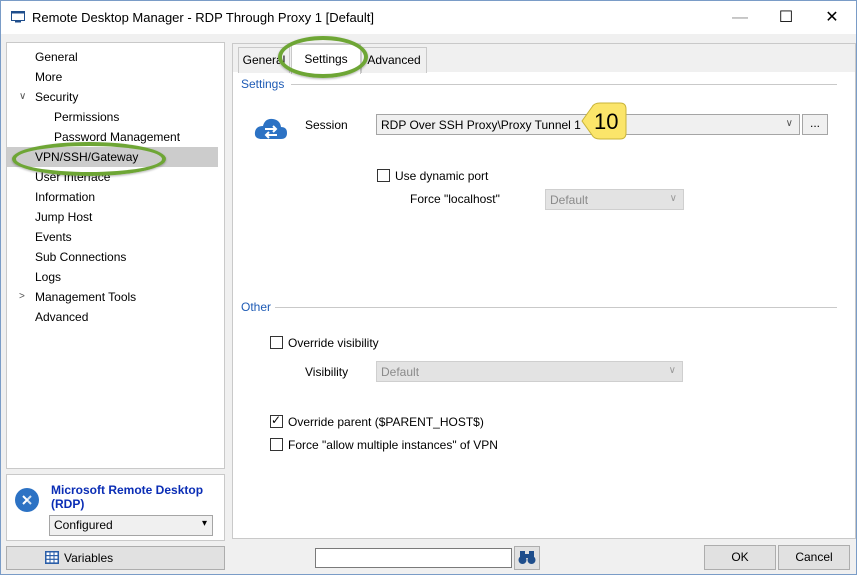 The width and height of the screenshot is (857, 575). What do you see at coordinates (832, 17) in the screenshot?
I see `close-button: ✕` at bounding box center [832, 17].